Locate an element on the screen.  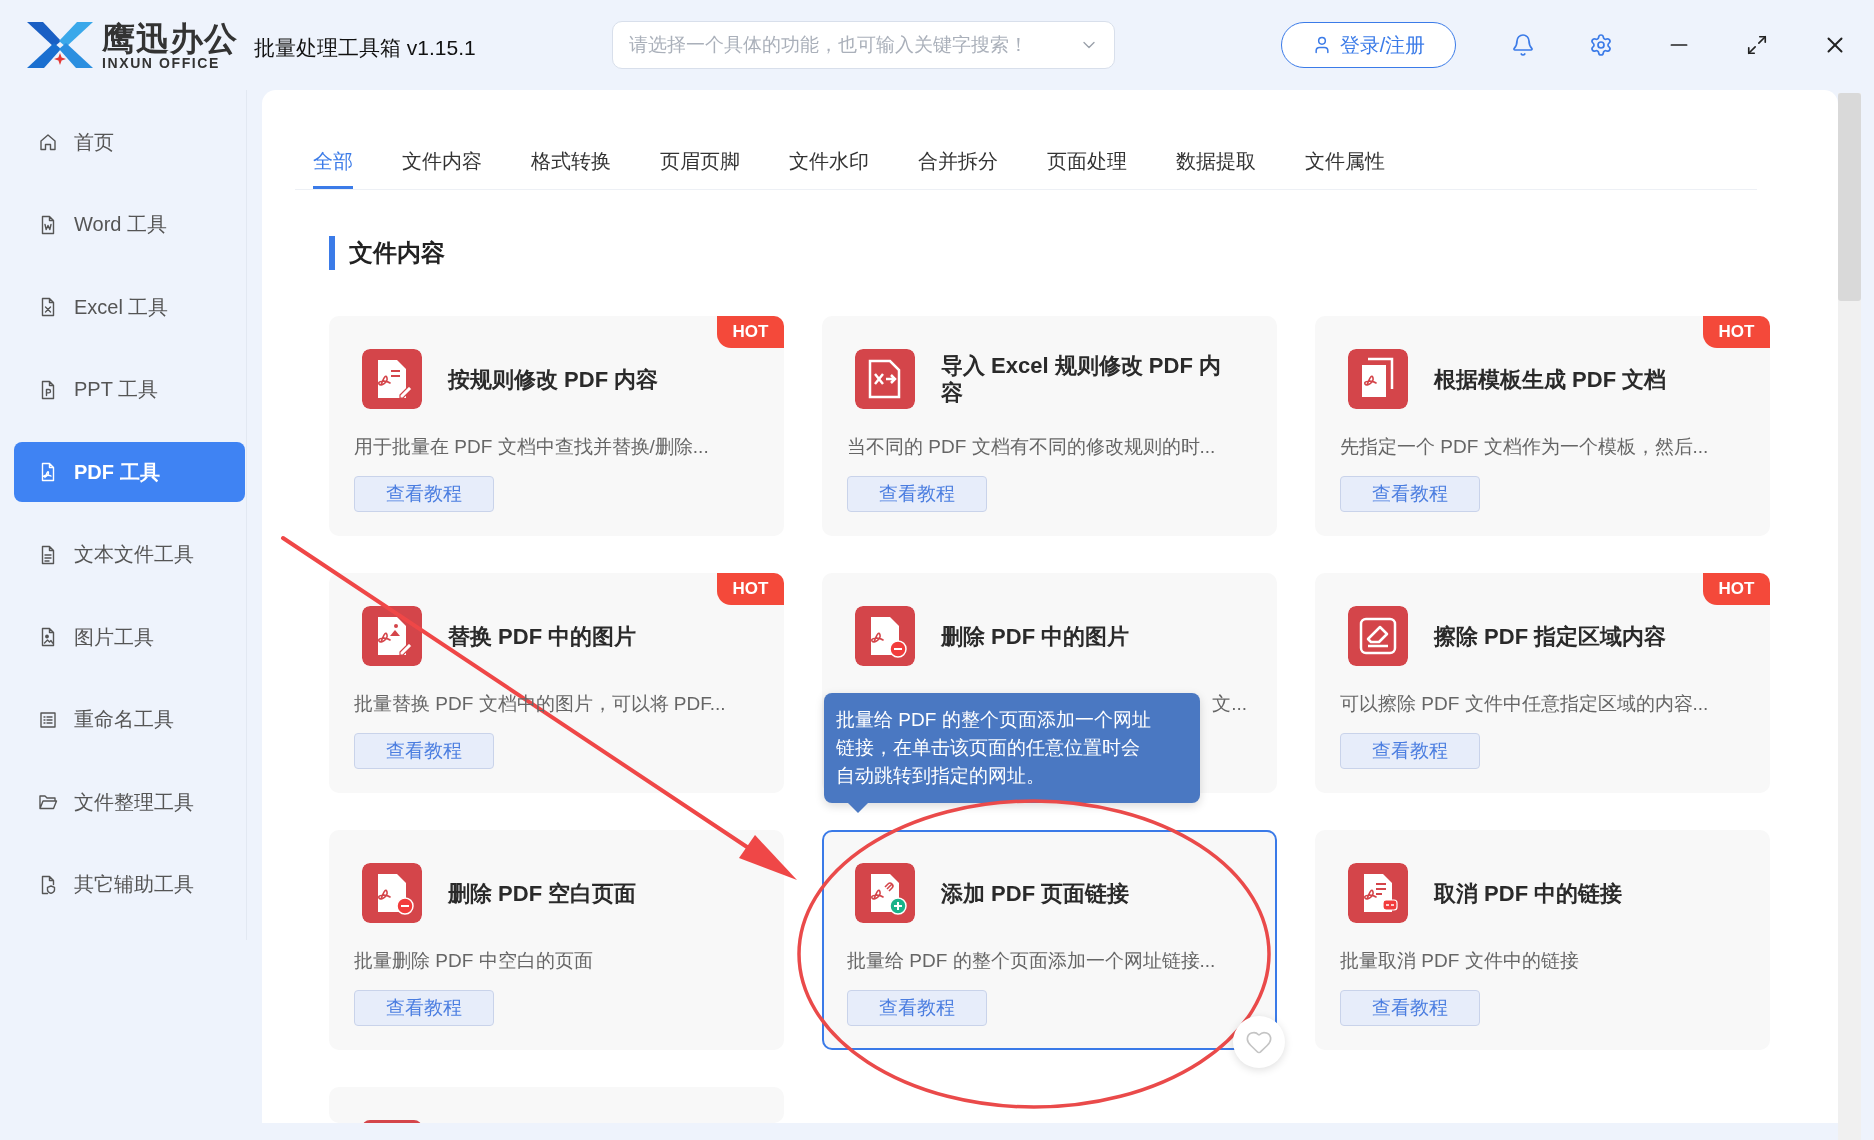
card-title: 添加 PDF 页面链接 is located at coordinates (1035, 893).